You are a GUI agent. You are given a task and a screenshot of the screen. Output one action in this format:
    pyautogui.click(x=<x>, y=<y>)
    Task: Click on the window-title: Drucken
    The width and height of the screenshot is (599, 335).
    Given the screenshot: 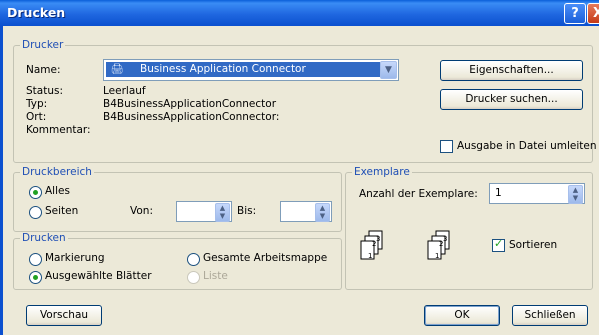 What is the action you would take?
    pyautogui.click(x=36, y=12)
    